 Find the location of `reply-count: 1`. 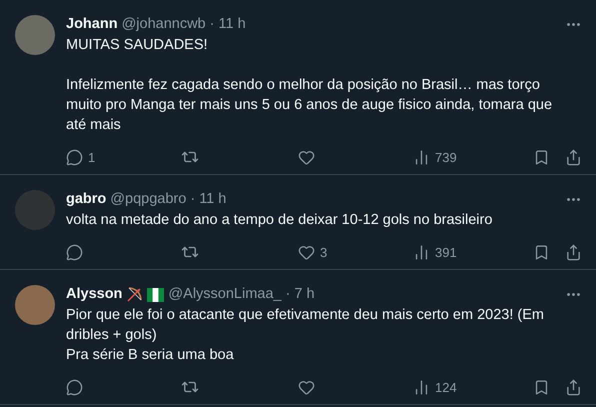

reply-count: 1 is located at coordinates (92, 157).